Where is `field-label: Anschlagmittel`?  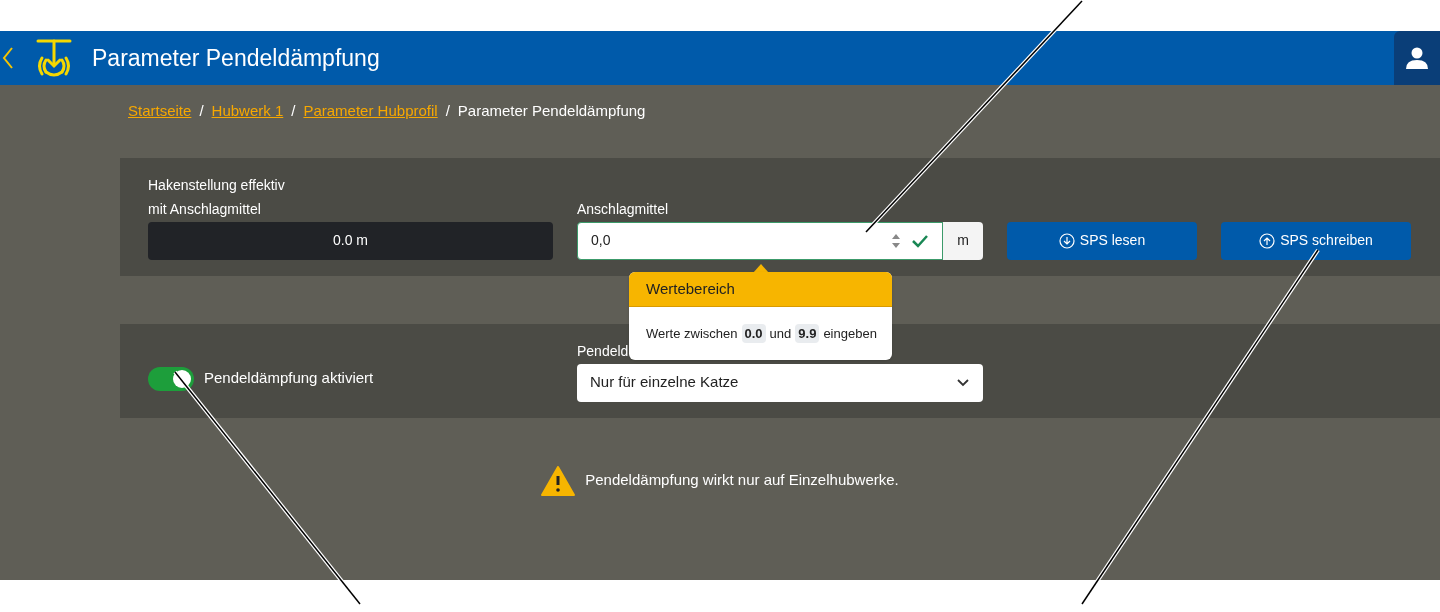
field-label: Anschlagmittel is located at coordinates (623, 209).